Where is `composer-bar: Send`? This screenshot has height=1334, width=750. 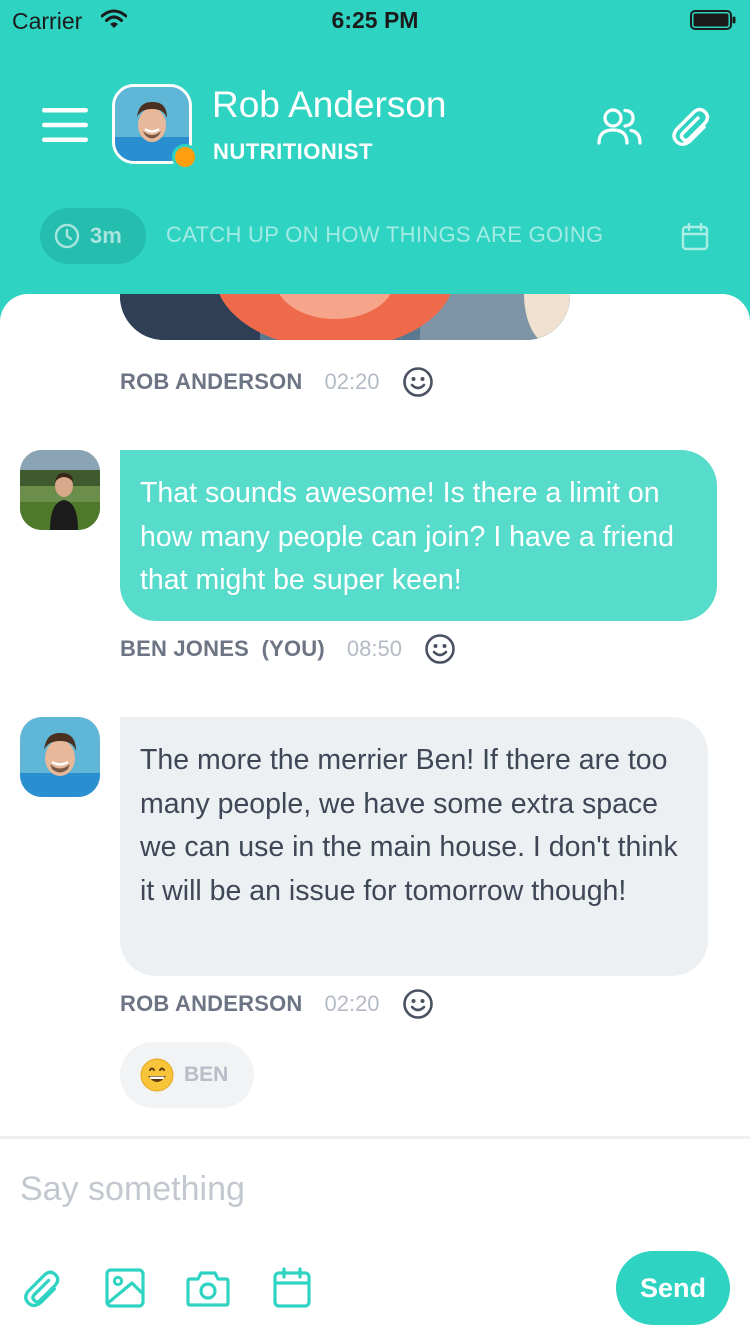
composer-bar: Send is located at coordinates (375, 1235).